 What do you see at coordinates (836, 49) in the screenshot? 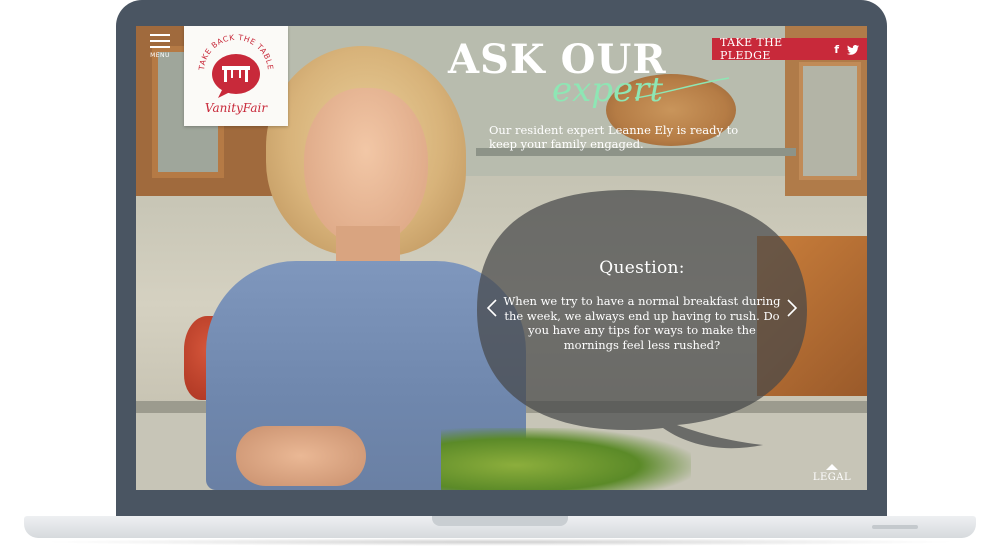
I see `facebook-icon: f` at bounding box center [836, 49].